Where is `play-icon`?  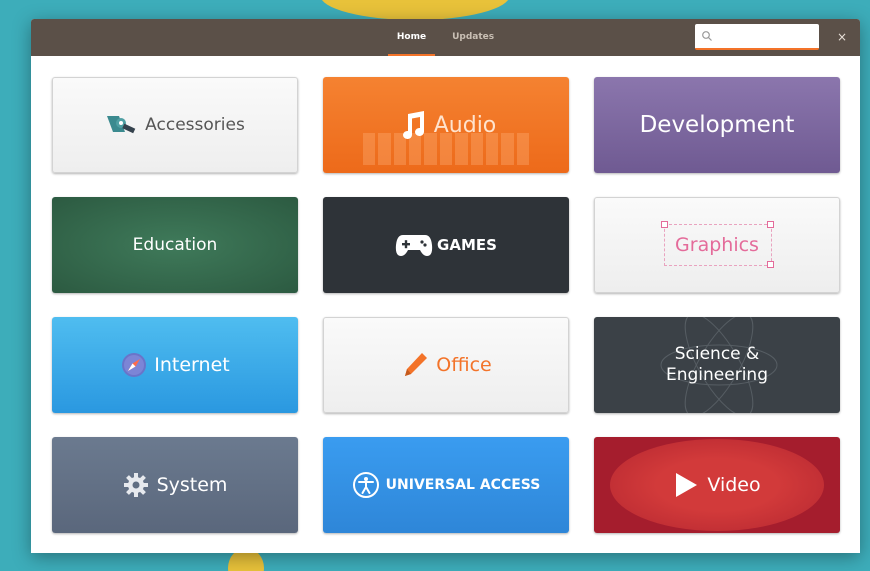
play-icon is located at coordinates (687, 485).